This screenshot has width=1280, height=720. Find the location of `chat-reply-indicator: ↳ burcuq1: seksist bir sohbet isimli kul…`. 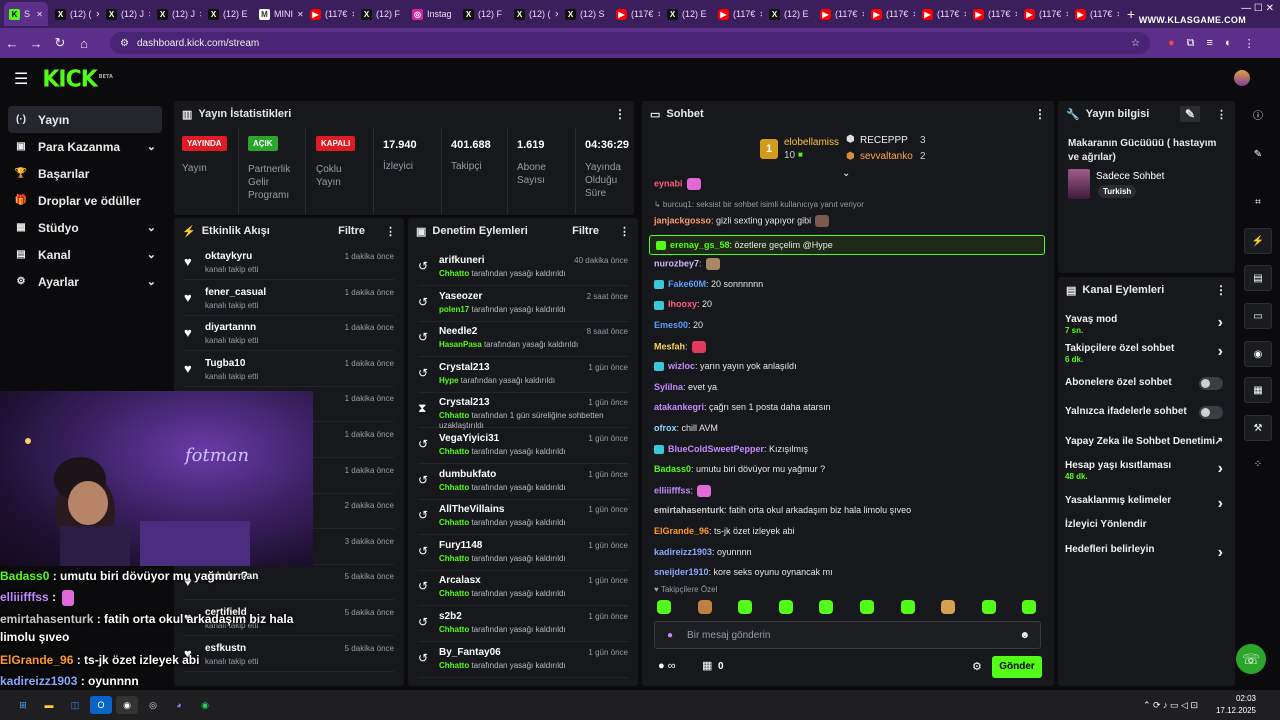

chat-reply-indicator: ↳ burcuq1: seksist bir sohbet isimli kul… is located at coordinates (759, 204).